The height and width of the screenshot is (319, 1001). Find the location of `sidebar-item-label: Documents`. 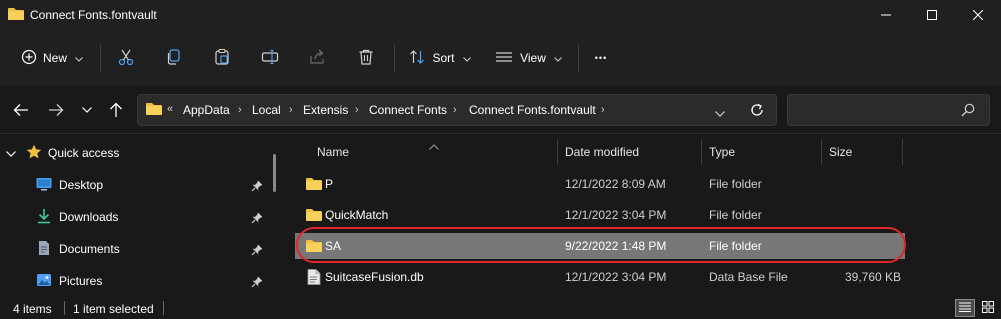

sidebar-item-label: Documents is located at coordinates (89, 249).